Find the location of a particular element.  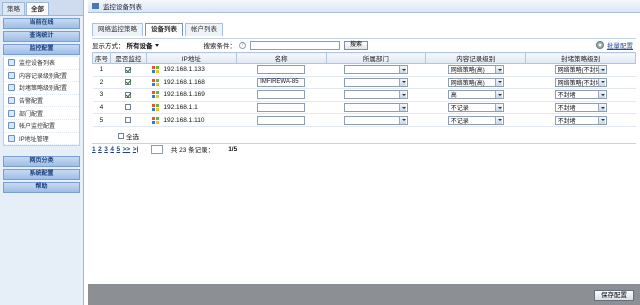

page-link-2: 2 is located at coordinates (100, 149).